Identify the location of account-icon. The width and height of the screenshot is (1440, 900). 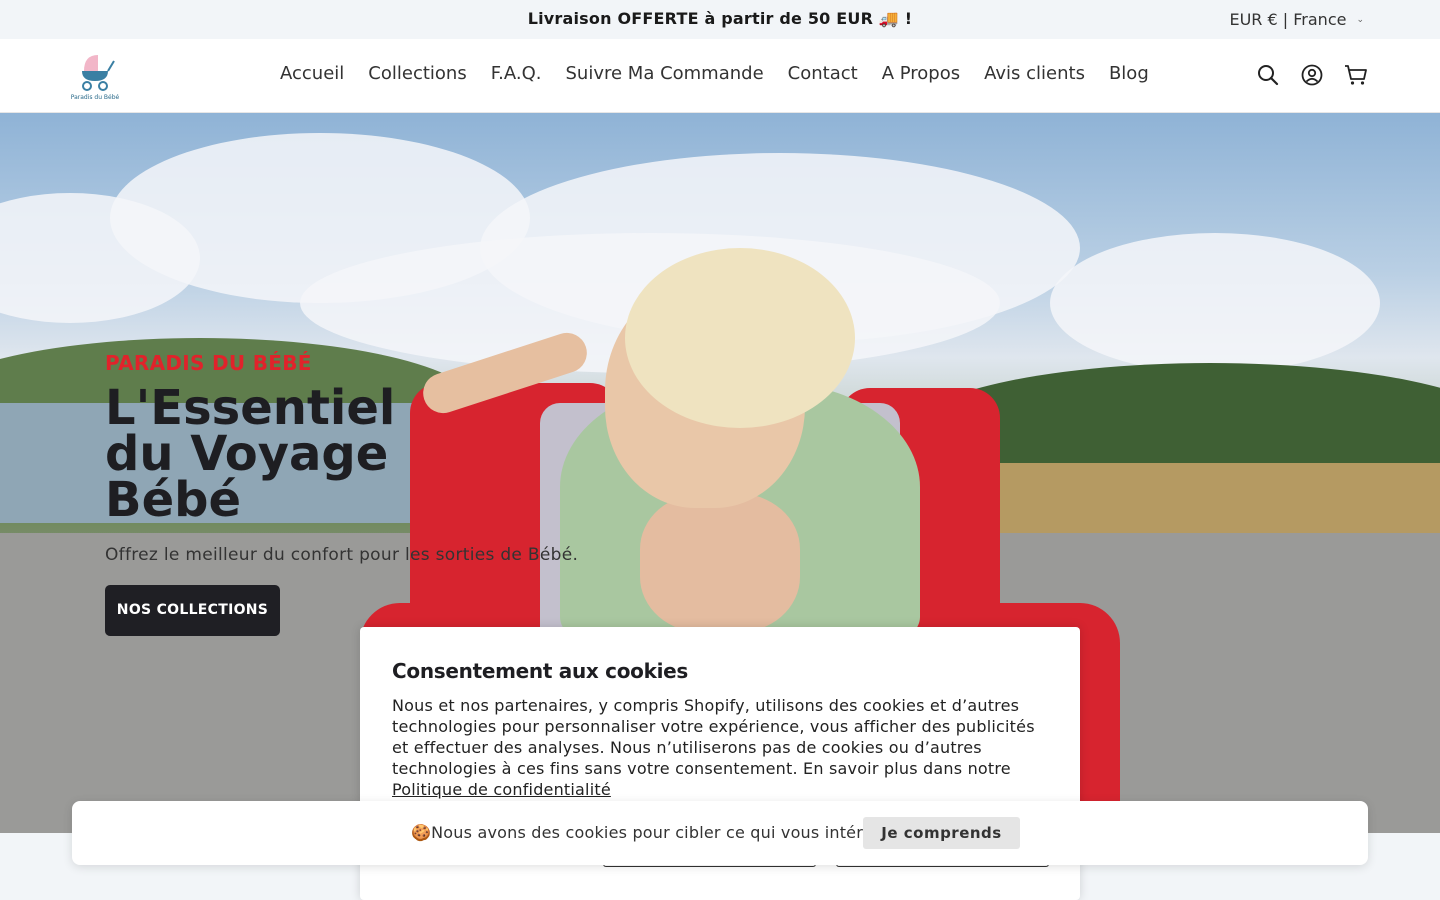
(1312, 75).